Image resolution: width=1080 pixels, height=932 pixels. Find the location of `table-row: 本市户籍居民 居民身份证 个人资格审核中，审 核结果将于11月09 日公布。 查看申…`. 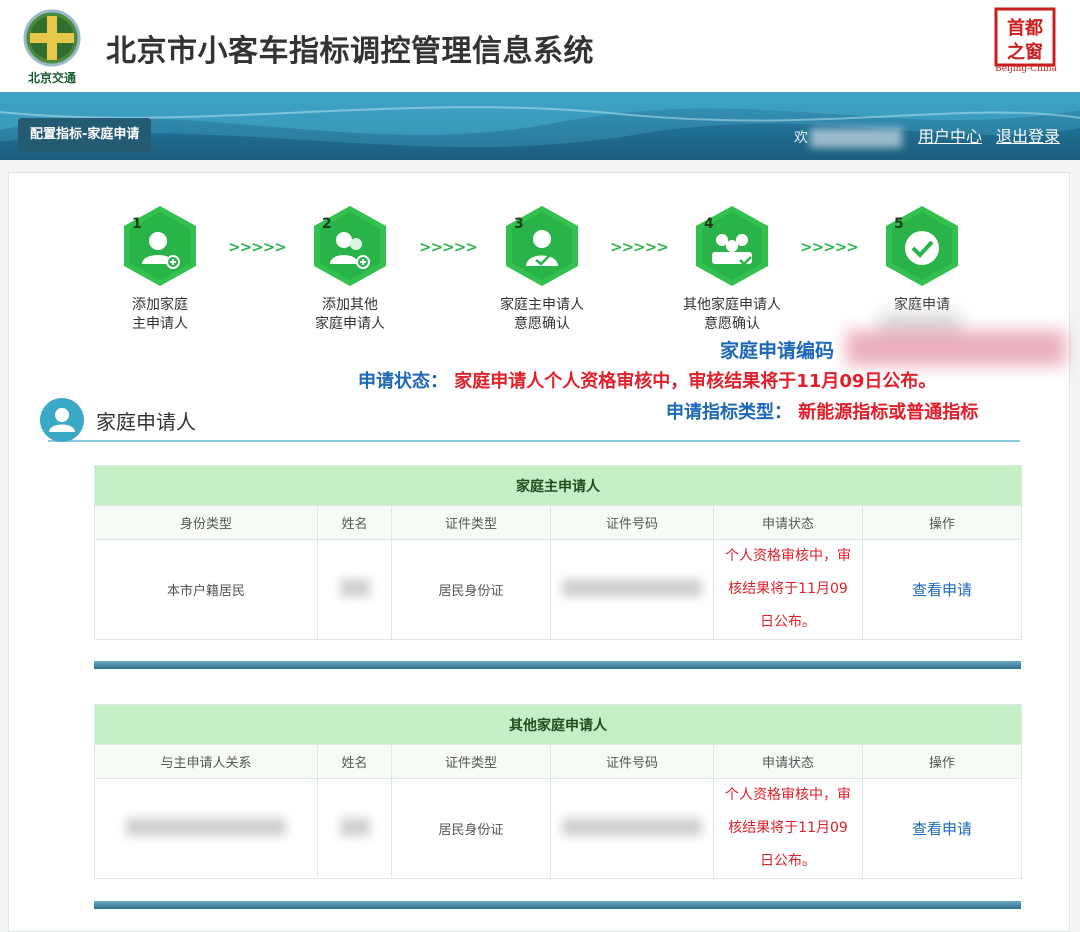

table-row: 本市户籍居民 居民身份证 个人资格审核中，审 核结果将于11月09 日公布。 查看申… is located at coordinates (558, 589).